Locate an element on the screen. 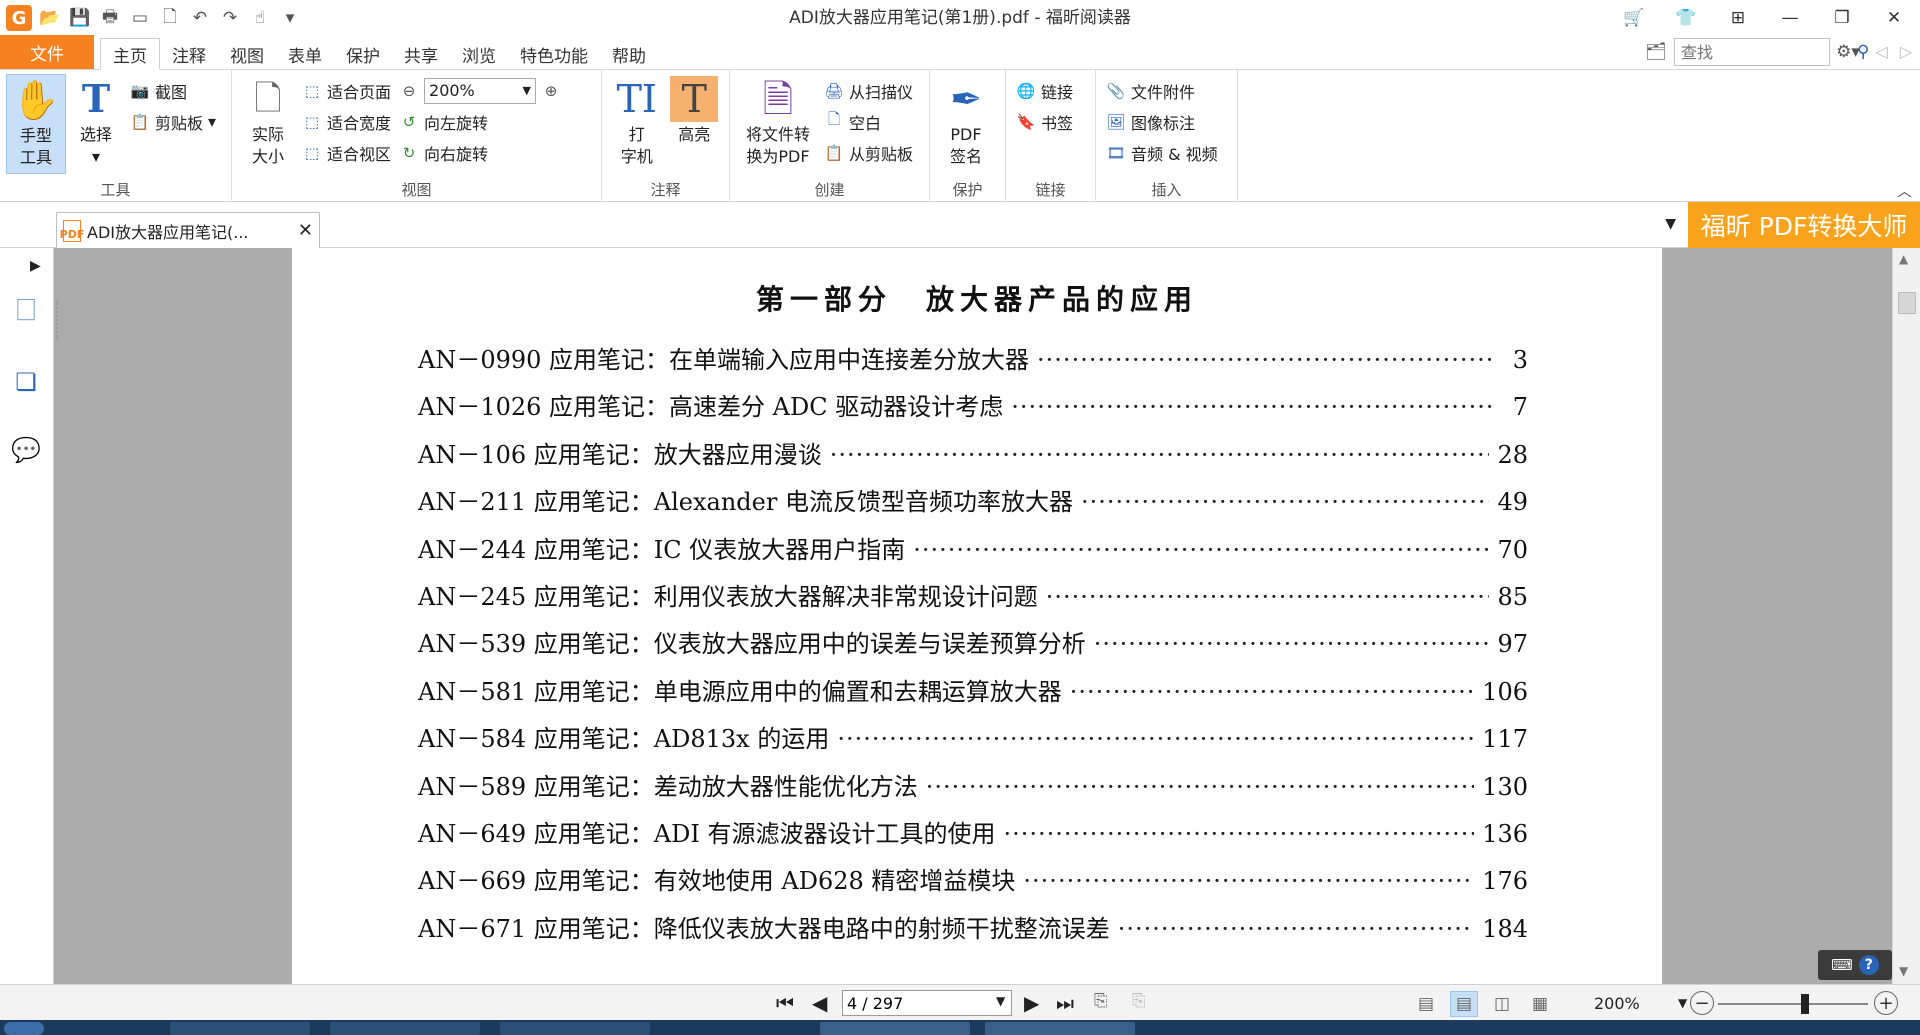 The height and width of the screenshot is (1035, 1920). expand-panel-icon: ▶ is located at coordinates (35, 266).